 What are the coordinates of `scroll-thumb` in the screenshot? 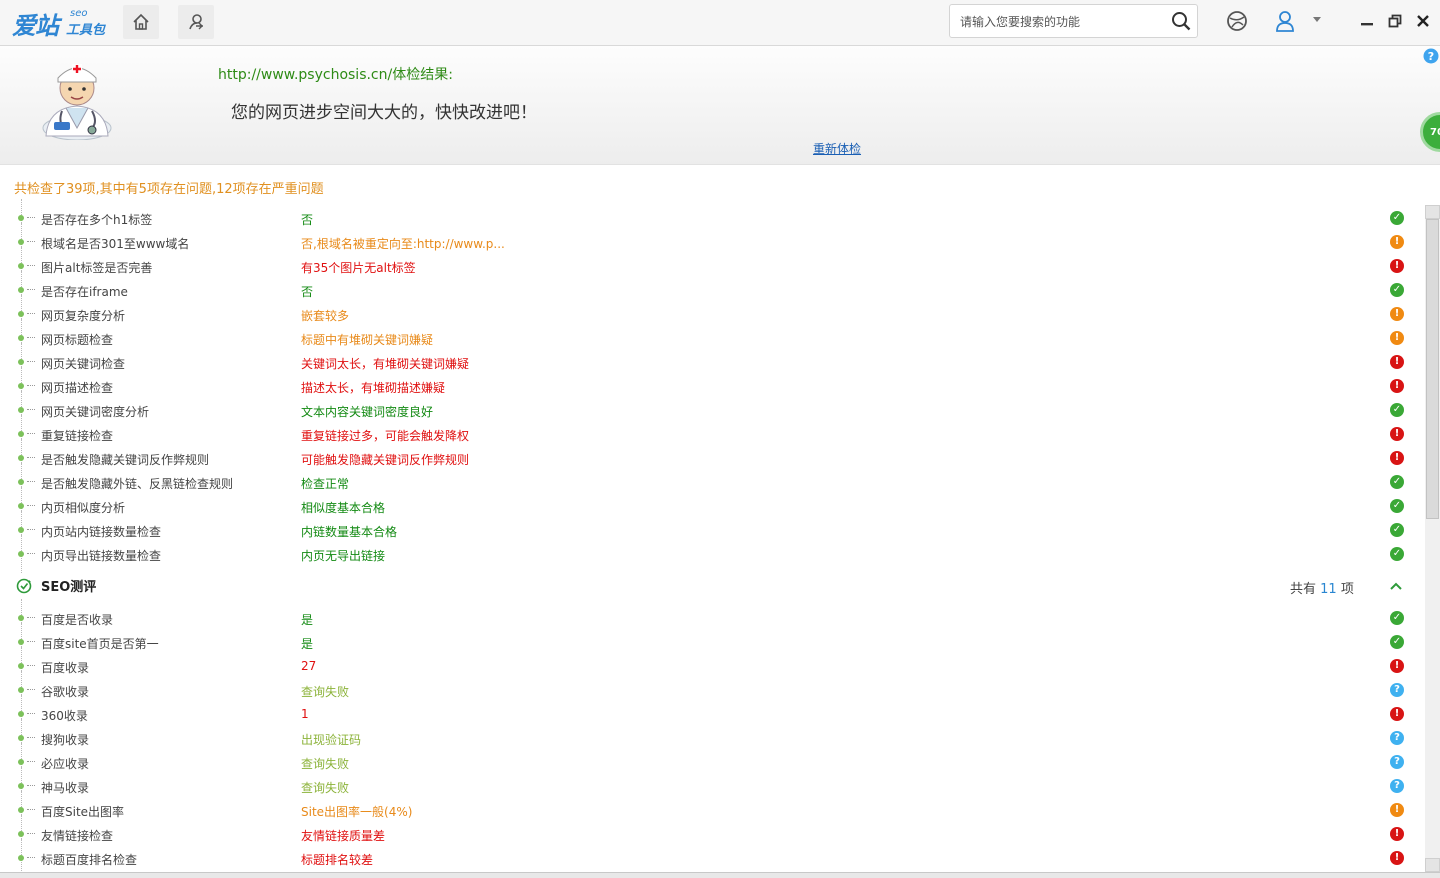 It's located at (1432, 369).